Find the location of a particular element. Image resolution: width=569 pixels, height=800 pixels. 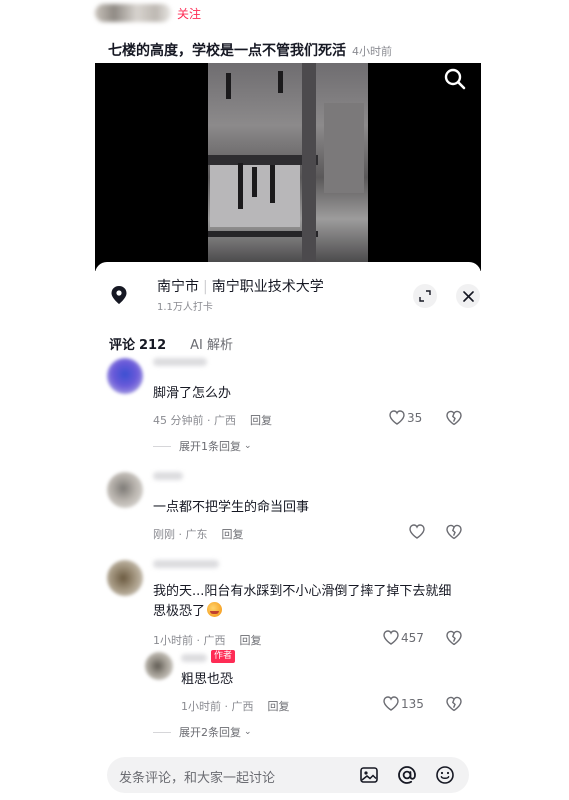

like-button is located at coordinates (418, 531).